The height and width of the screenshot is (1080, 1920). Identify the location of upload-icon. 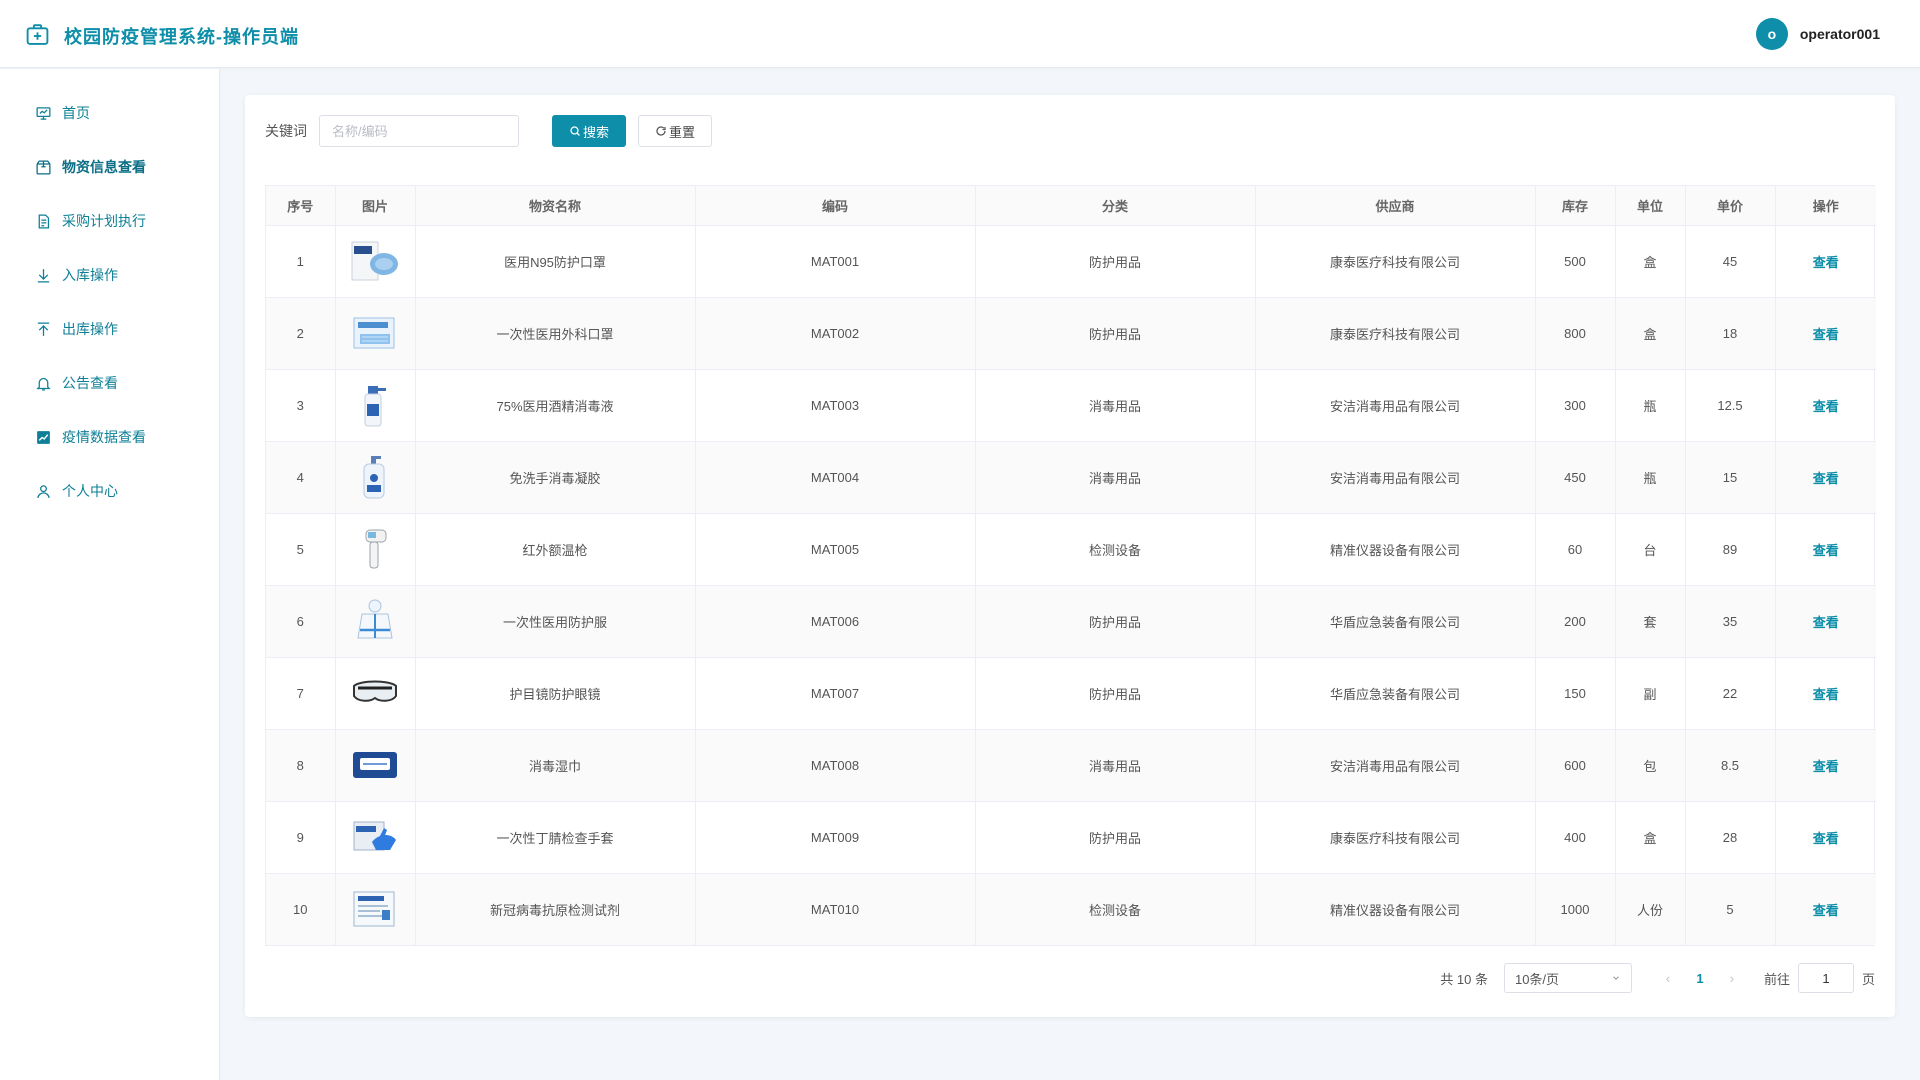
(43, 328).